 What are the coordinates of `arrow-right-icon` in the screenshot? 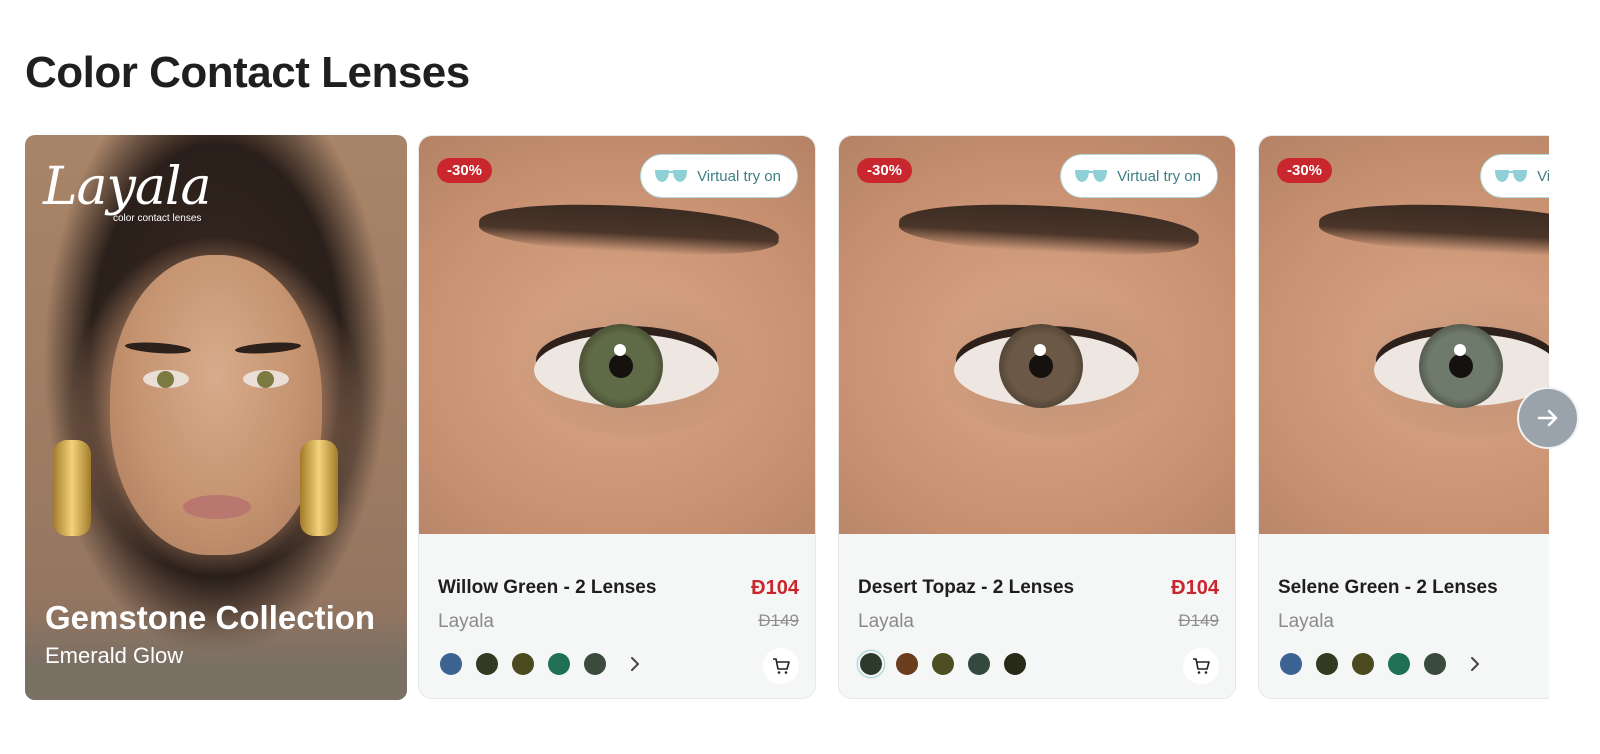 It's located at (1547, 418).